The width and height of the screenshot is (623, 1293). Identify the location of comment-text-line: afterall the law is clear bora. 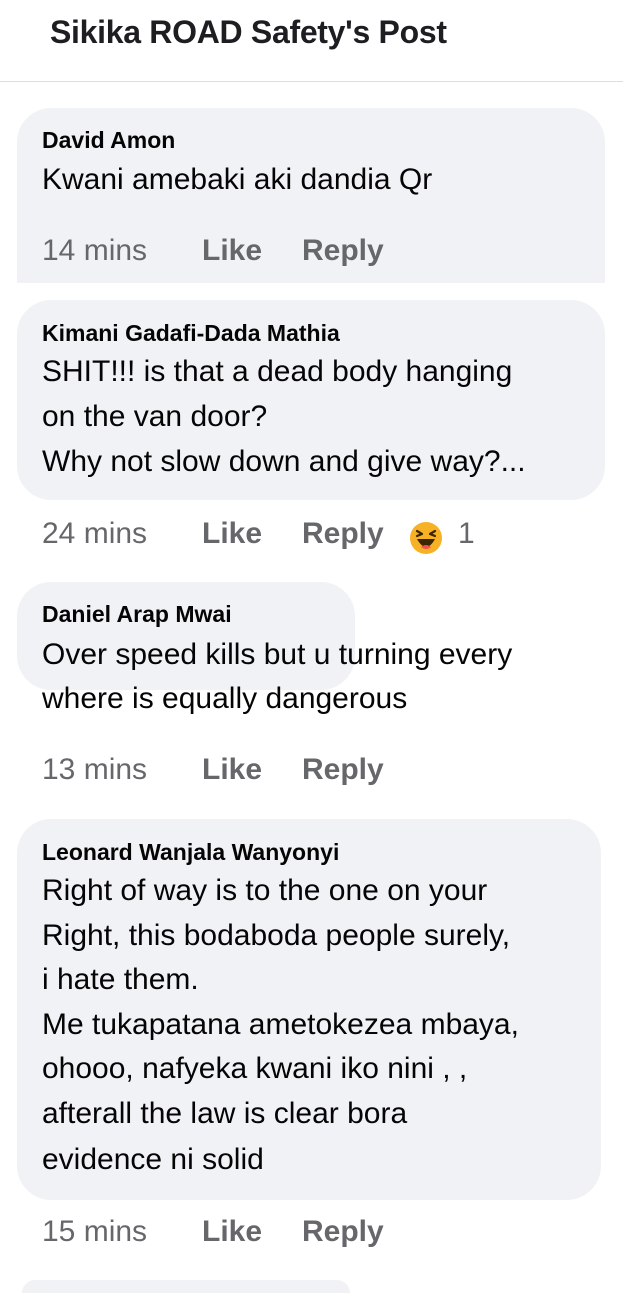
(225, 1113).